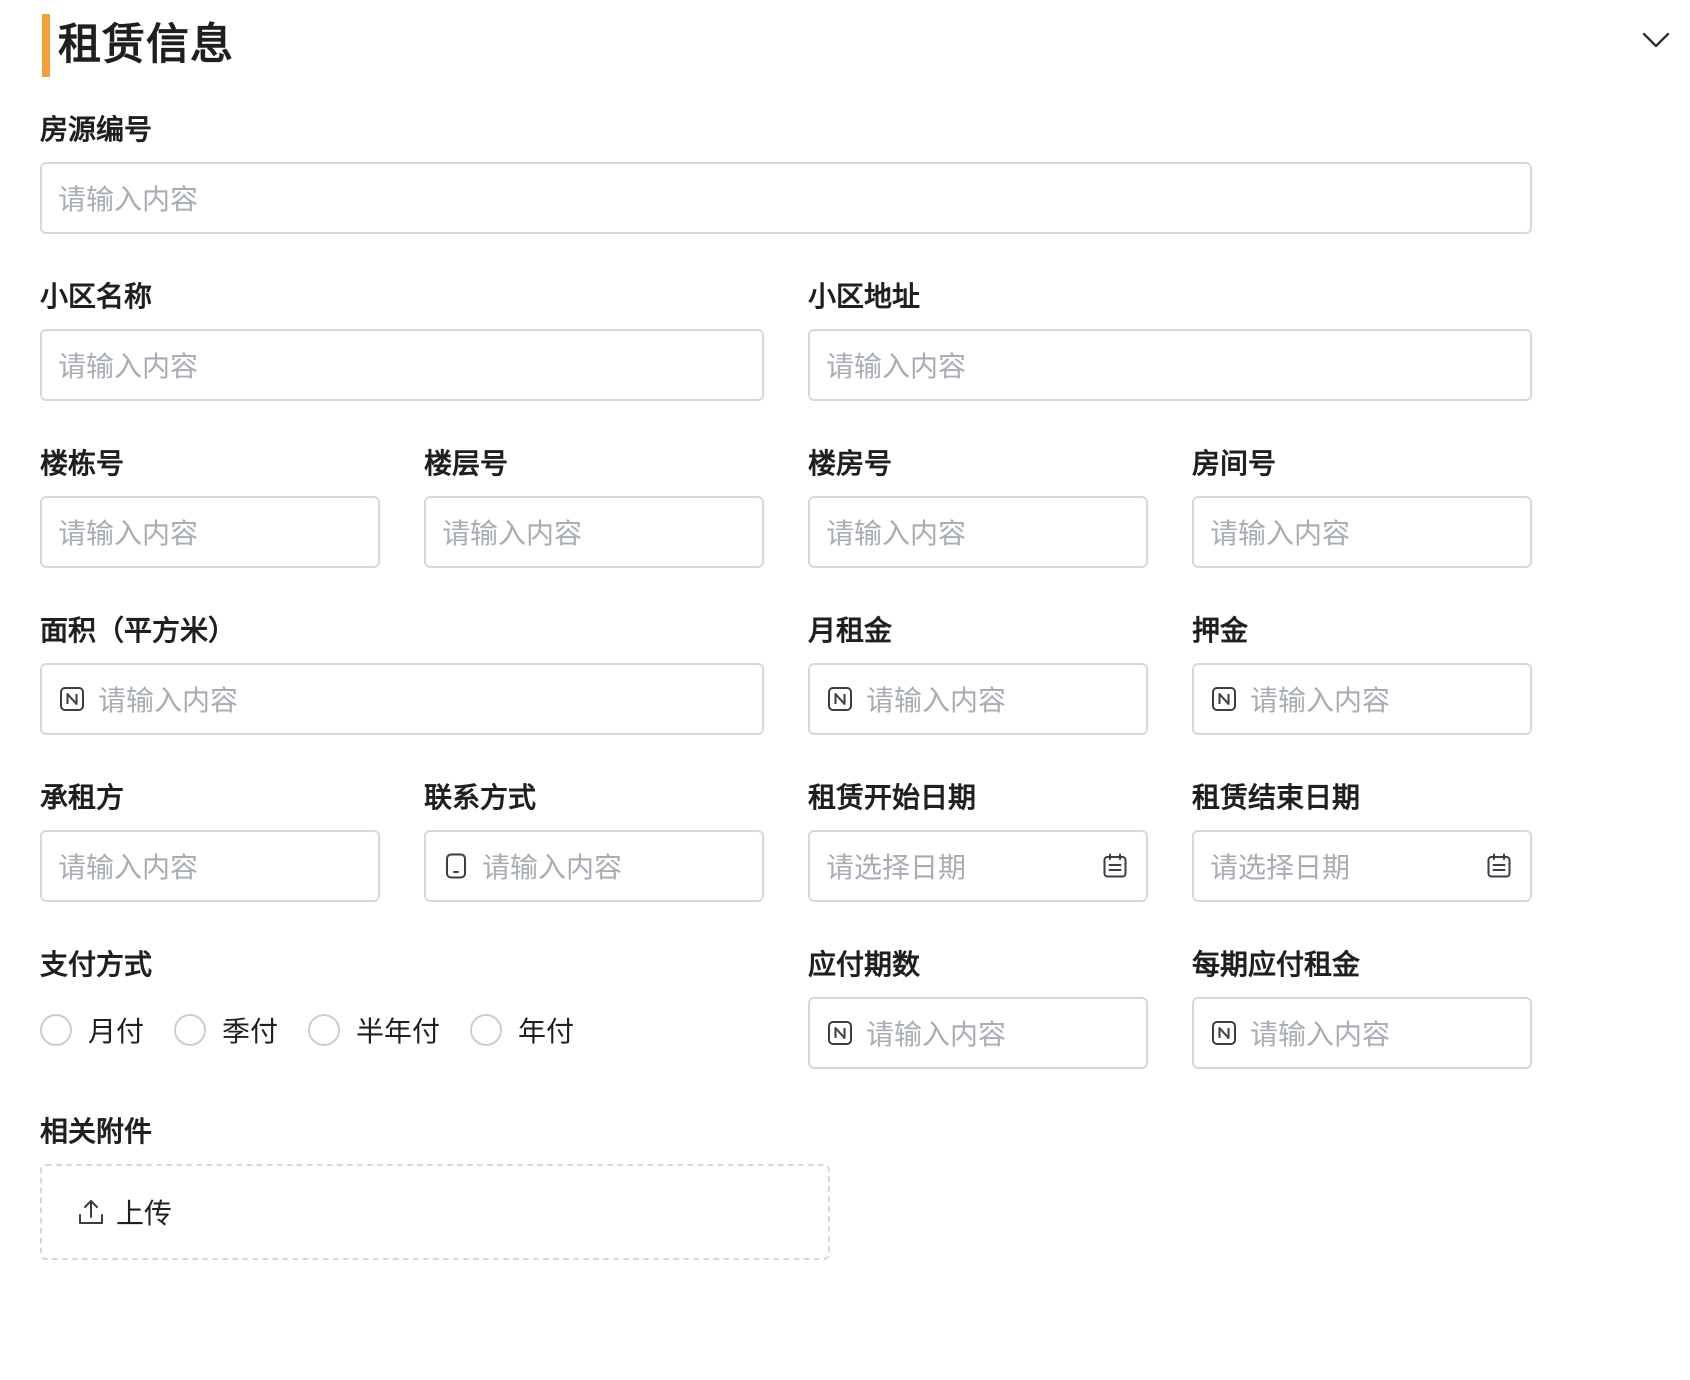  I want to click on community-address-input: 请输入内容, so click(1170, 365).